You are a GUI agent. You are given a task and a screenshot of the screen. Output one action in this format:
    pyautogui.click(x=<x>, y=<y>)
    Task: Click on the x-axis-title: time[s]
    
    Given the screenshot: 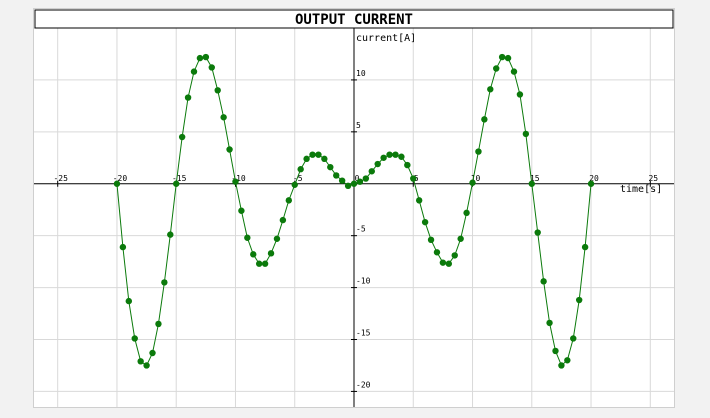 What is the action you would take?
    pyautogui.click(x=641, y=189)
    